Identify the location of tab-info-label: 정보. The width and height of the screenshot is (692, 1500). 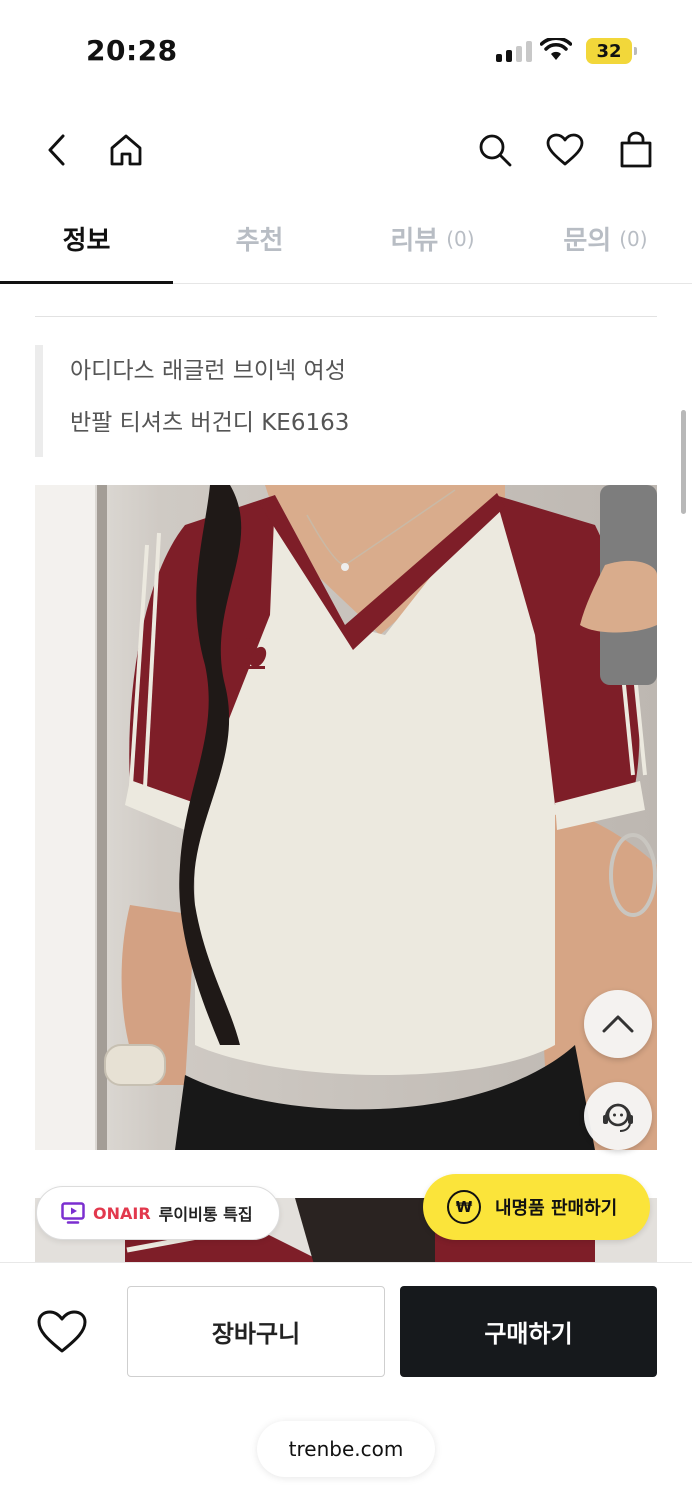
(86, 241).